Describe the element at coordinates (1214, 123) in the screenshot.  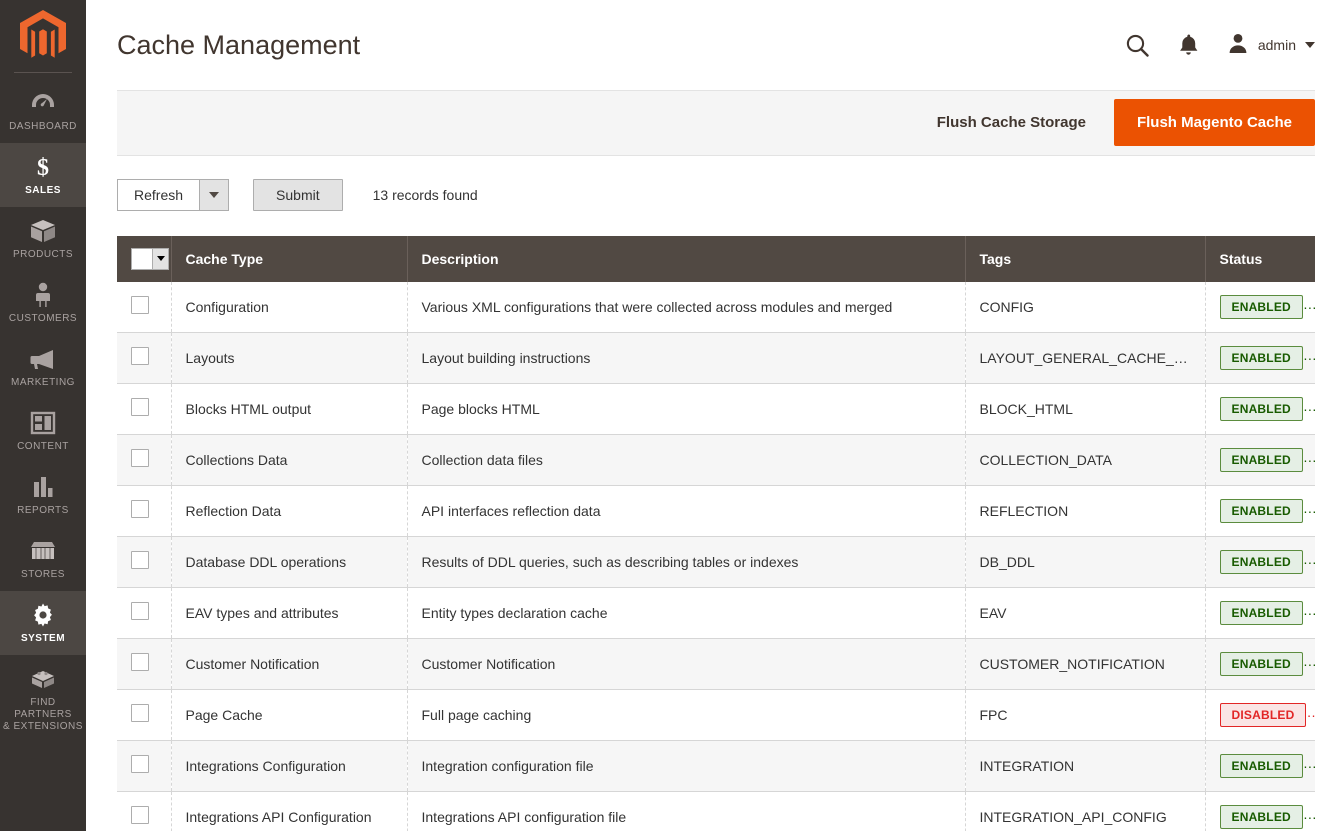
I see `flush-magento-cache-button: Flush Magento Cache` at that location.